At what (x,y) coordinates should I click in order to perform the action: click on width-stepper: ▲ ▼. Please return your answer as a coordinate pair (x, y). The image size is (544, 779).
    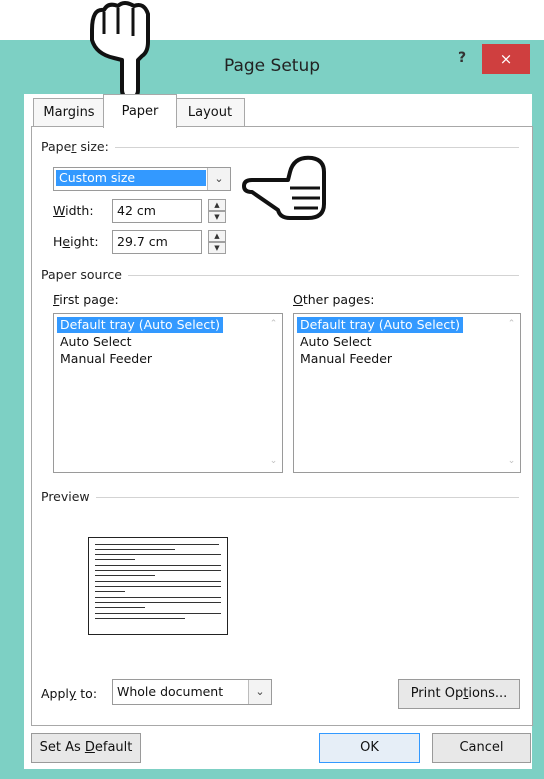
    Looking at the image, I should click on (217, 211).